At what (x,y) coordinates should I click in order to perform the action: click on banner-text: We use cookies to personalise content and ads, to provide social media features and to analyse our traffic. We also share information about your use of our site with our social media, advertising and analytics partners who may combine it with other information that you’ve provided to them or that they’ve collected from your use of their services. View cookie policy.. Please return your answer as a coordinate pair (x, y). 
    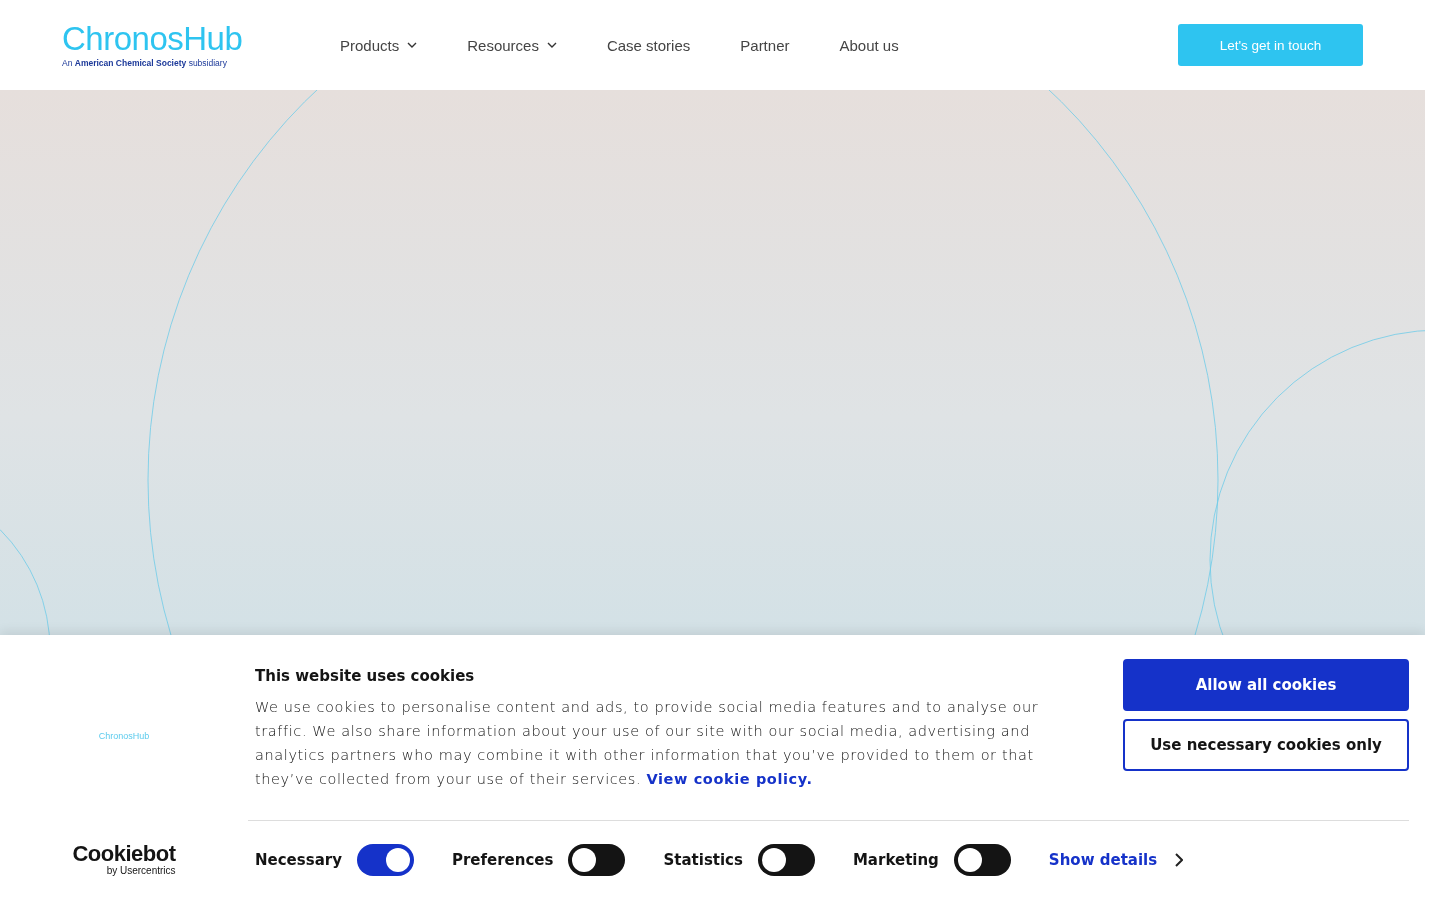
    Looking at the image, I should click on (647, 743).